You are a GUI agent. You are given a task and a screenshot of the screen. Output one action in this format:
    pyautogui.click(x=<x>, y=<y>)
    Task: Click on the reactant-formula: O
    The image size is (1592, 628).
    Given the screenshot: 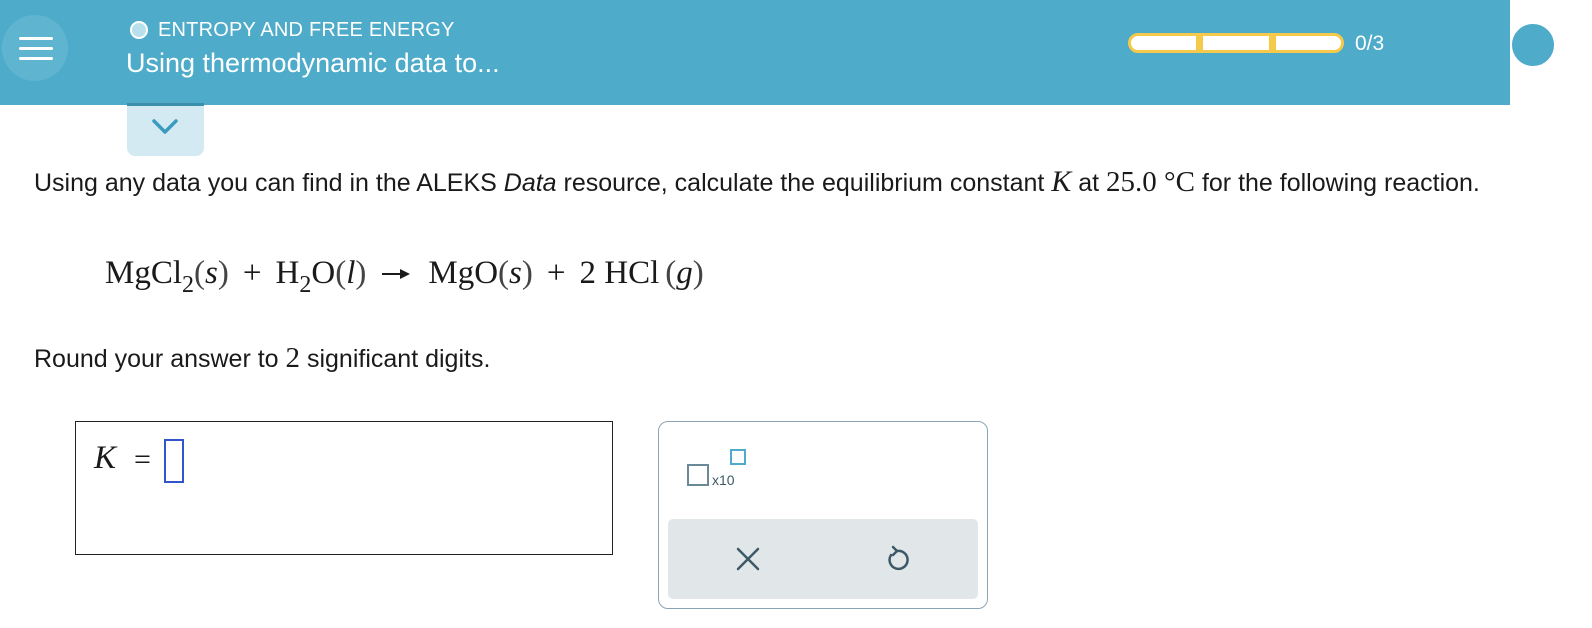 What is the action you would take?
    pyautogui.click(x=323, y=273)
    